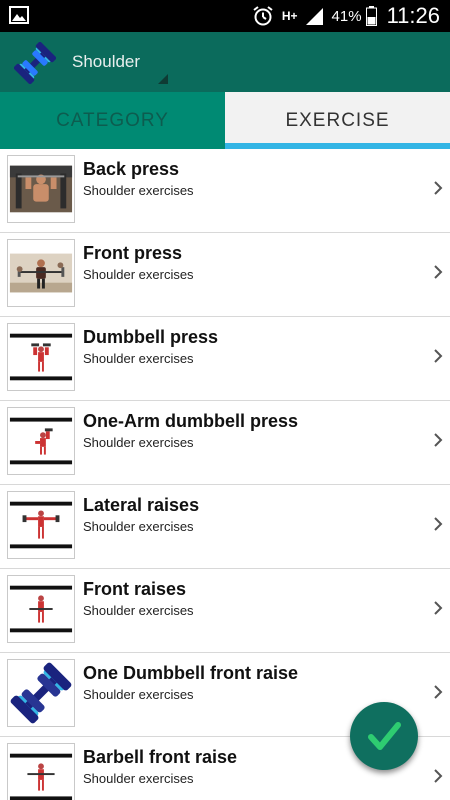 The image size is (450, 800). I want to click on battery-percent: 41%, so click(346, 16).